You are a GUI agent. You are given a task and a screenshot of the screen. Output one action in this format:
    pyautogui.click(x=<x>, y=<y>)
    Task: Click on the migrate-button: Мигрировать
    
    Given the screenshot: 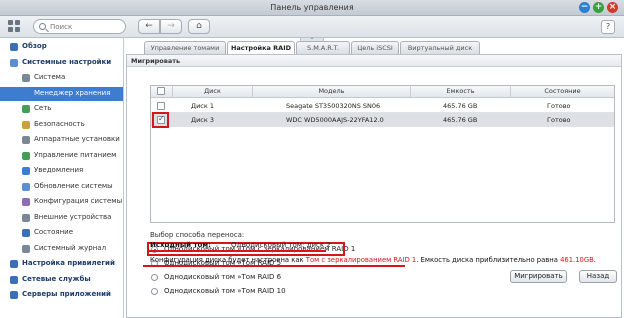 What is the action you would take?
    pyautogui.click(x=538, y=276)
    